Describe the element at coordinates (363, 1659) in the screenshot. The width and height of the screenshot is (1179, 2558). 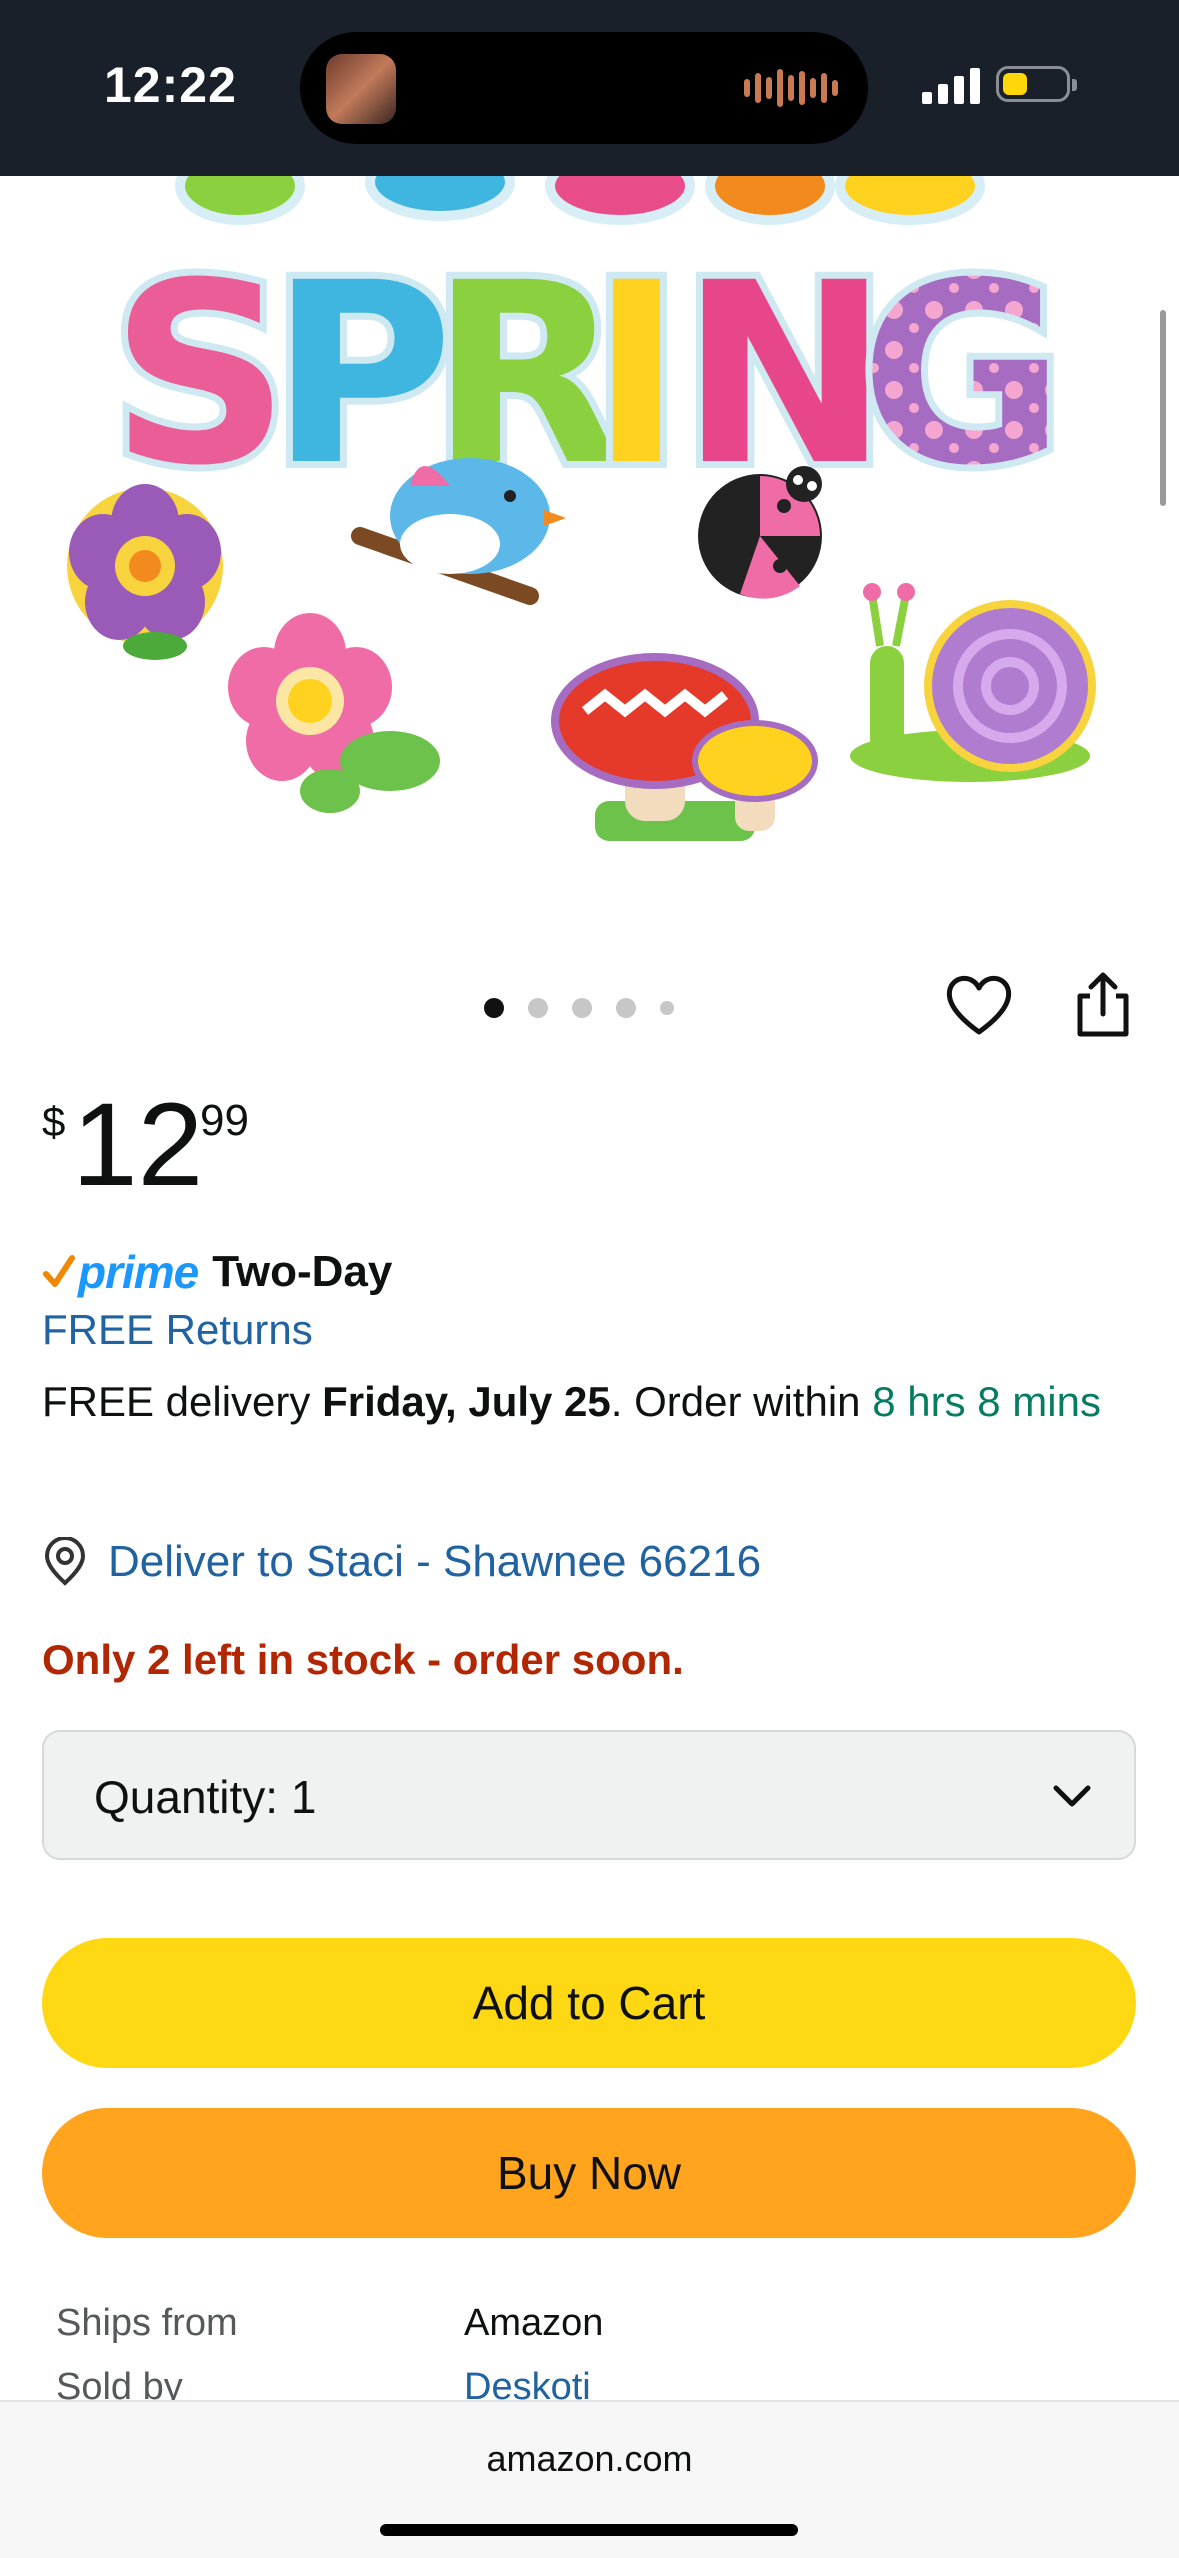
I see `stock-warning: Only 2 left in stock - order soon.` at that location.